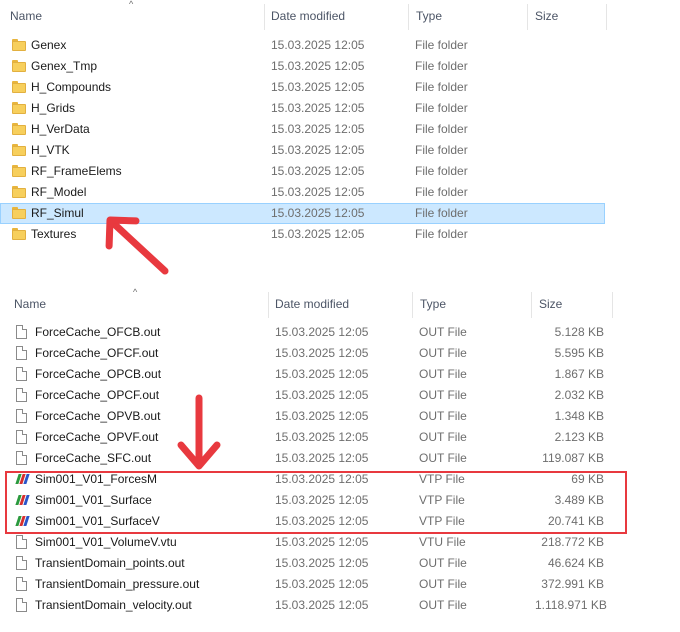 The image size is (680, 632). I want to click on file-name: TransientDomain_points.out, so click(110, 563).